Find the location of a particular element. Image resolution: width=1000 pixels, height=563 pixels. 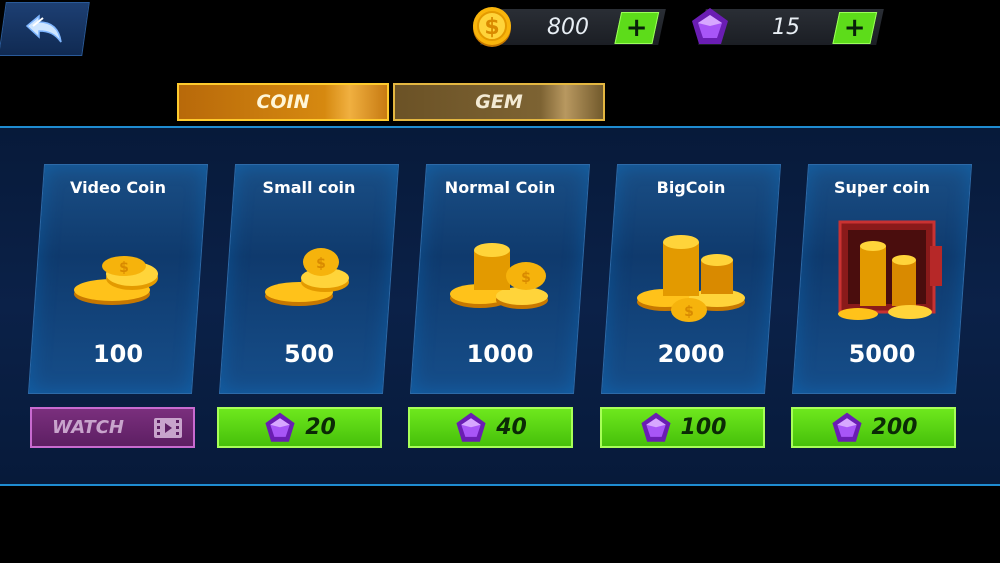

coin-balance-value: 800 is located at coordinates (568, 27).